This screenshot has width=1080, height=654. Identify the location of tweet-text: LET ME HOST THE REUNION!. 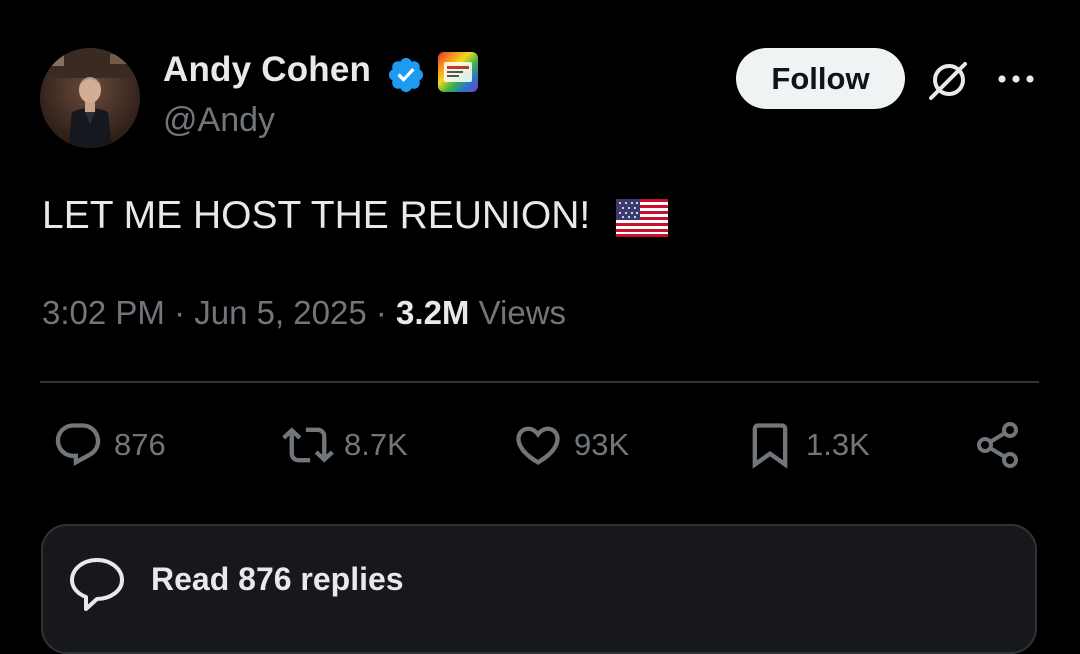
(316, 215).